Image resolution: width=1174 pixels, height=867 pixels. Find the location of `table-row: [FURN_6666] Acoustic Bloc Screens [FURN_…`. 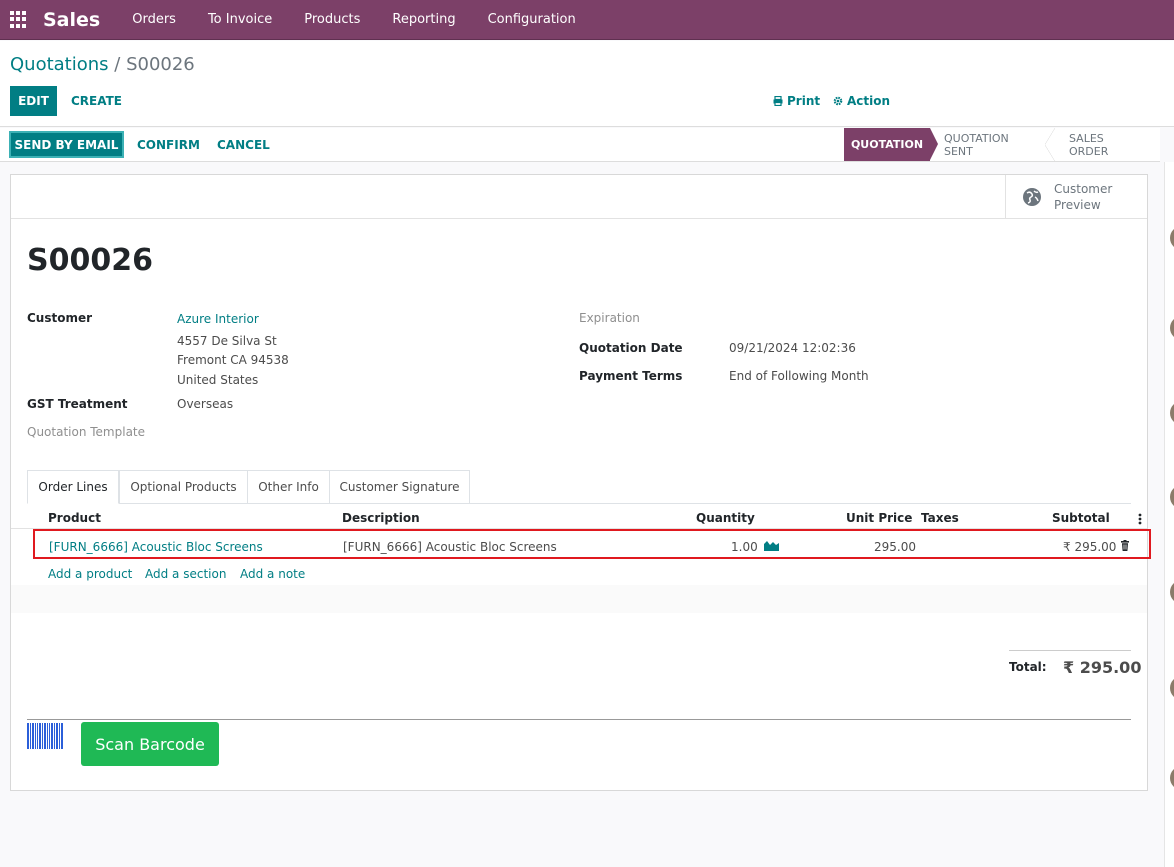

table-row: [FURN_6666] Acoustic Bloc Screens [FURN_… is located at coordinates (592, 544).